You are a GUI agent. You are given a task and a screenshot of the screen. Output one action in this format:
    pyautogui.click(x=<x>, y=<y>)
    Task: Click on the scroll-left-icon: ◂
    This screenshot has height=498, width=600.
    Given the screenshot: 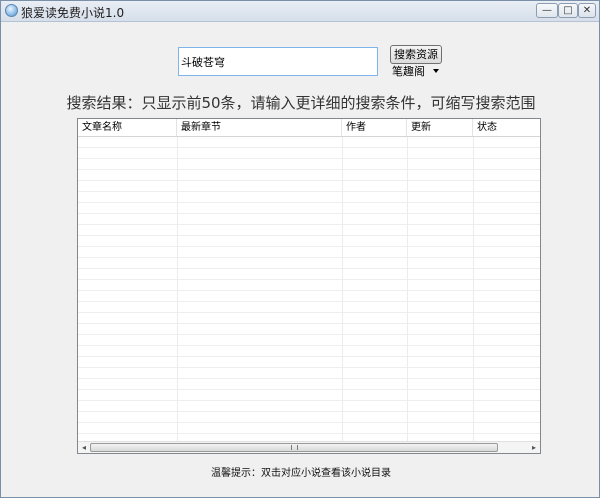 What is the action you would take?
    pyautogui.click(x=84, y=447)
    